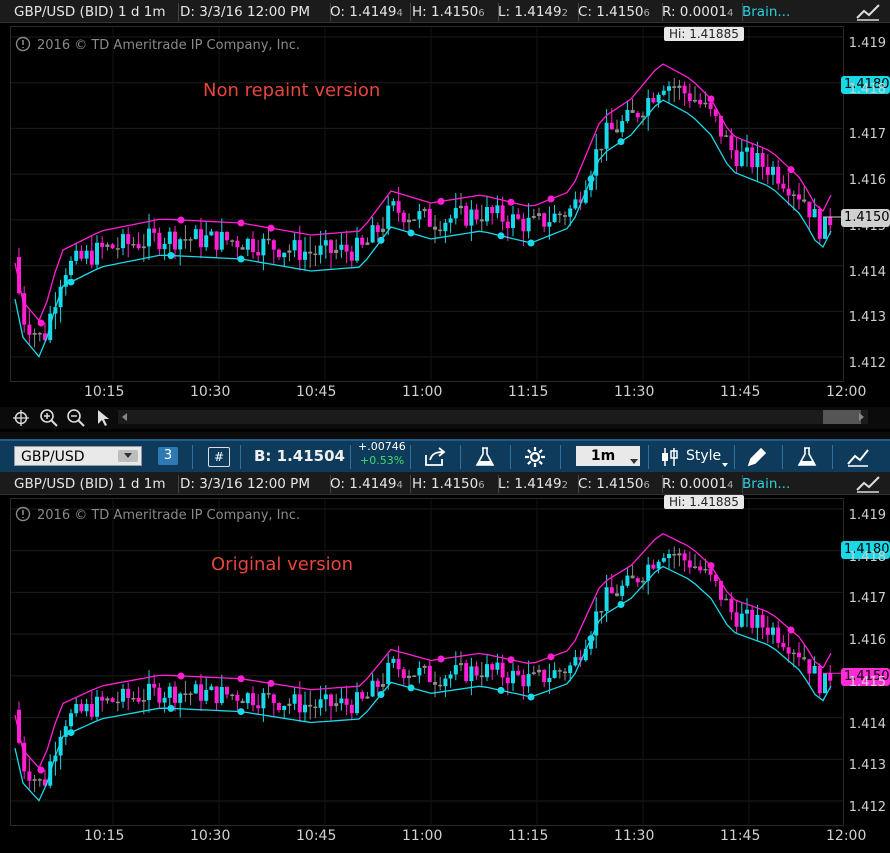 This screenshot has height=853, width=890. I want to click on cursor-icon, so click(104, 418).